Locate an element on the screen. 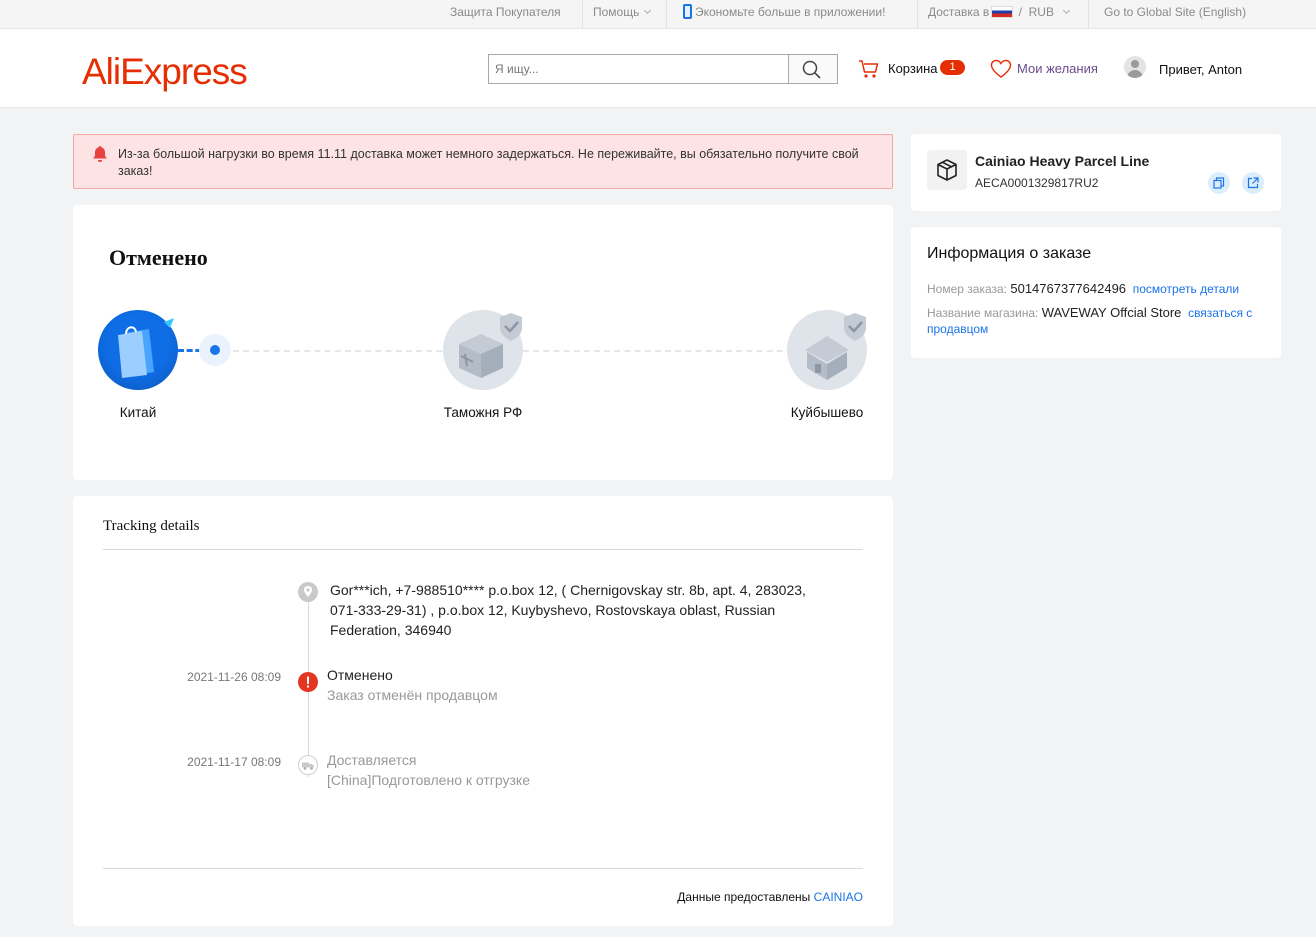 The width and height of the screenshot is (1316, 937). shipping-currency-menu: Доставка в / RUB is located at coordinates (999, 14).